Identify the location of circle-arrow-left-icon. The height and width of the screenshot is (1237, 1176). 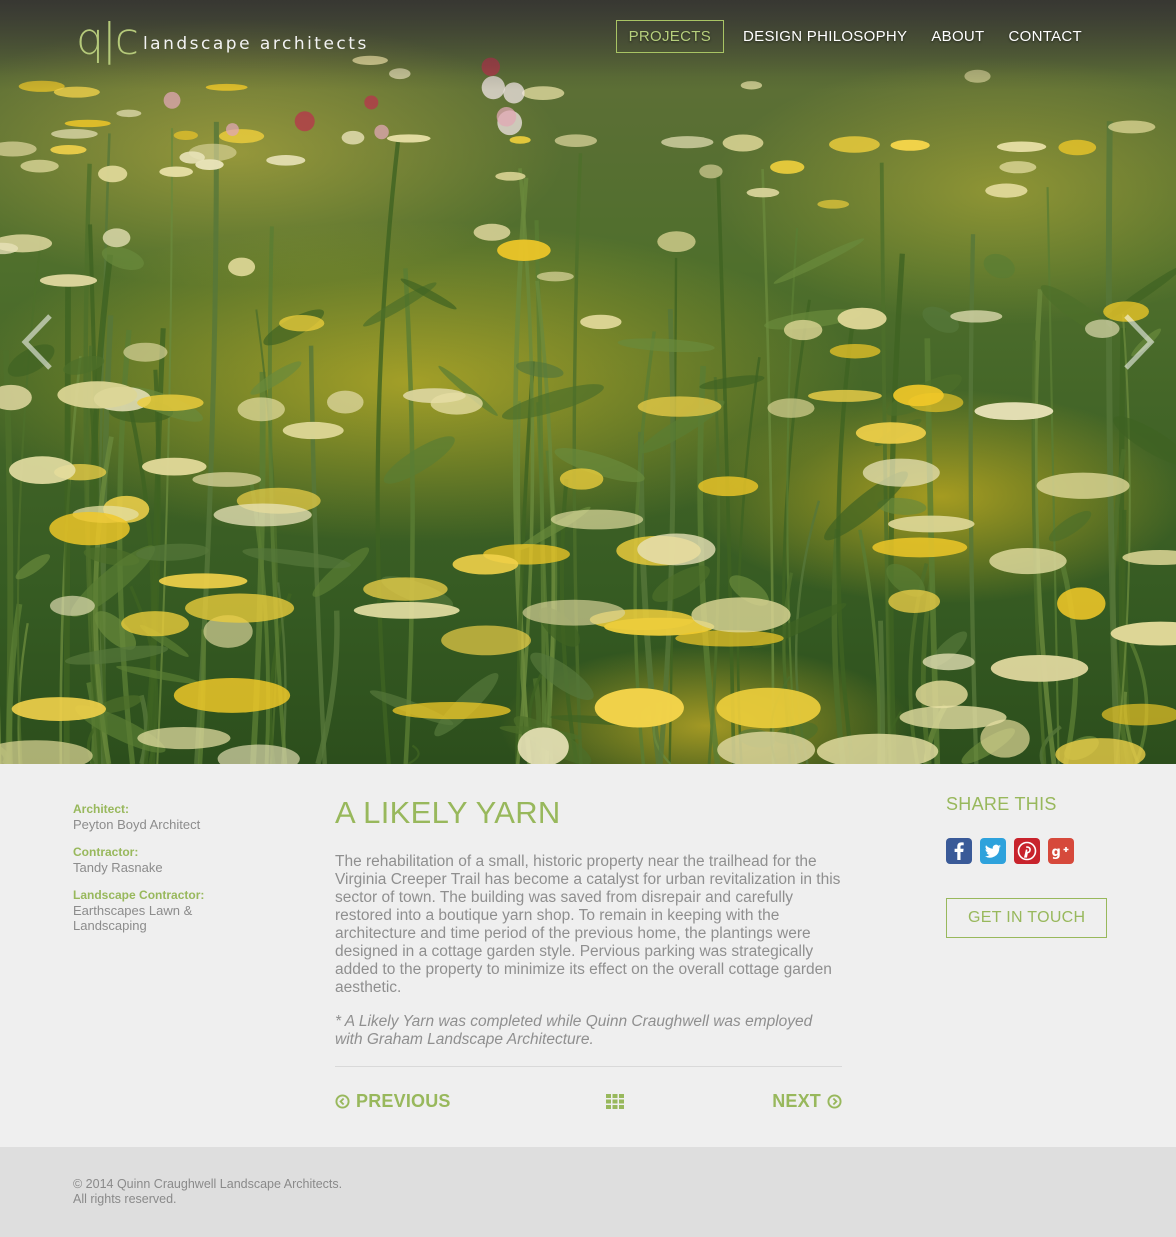
(342, 1101).